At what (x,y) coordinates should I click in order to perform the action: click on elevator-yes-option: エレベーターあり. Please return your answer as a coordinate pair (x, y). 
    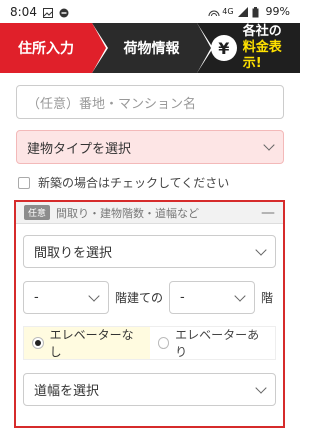
    Looking at the image, I should click on (212, 343).